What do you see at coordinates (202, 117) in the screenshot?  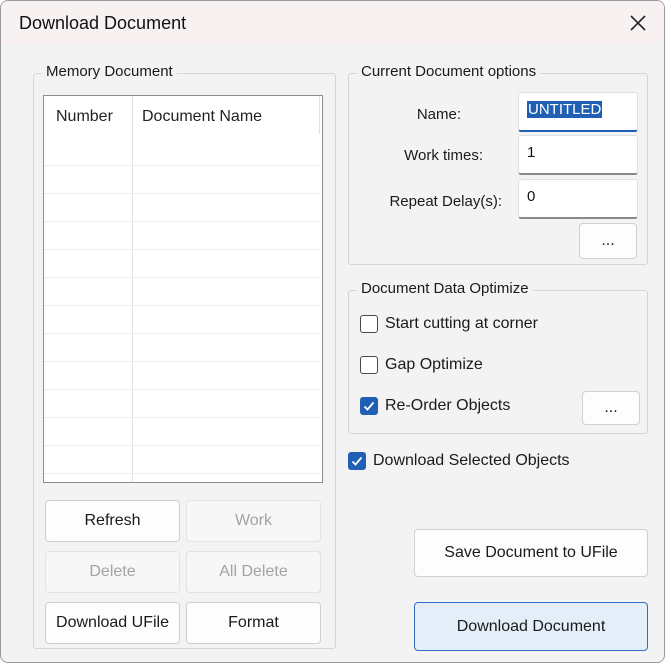 I see `column-header-document-name: Document Name` at bounding box center [202, 117].